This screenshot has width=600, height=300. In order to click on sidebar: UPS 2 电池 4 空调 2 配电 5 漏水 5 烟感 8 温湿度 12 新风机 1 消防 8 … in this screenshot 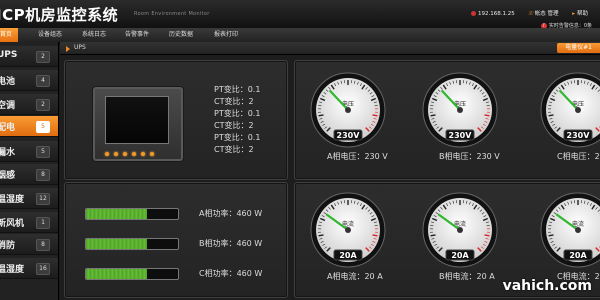, I will do `click(29, 171)`.